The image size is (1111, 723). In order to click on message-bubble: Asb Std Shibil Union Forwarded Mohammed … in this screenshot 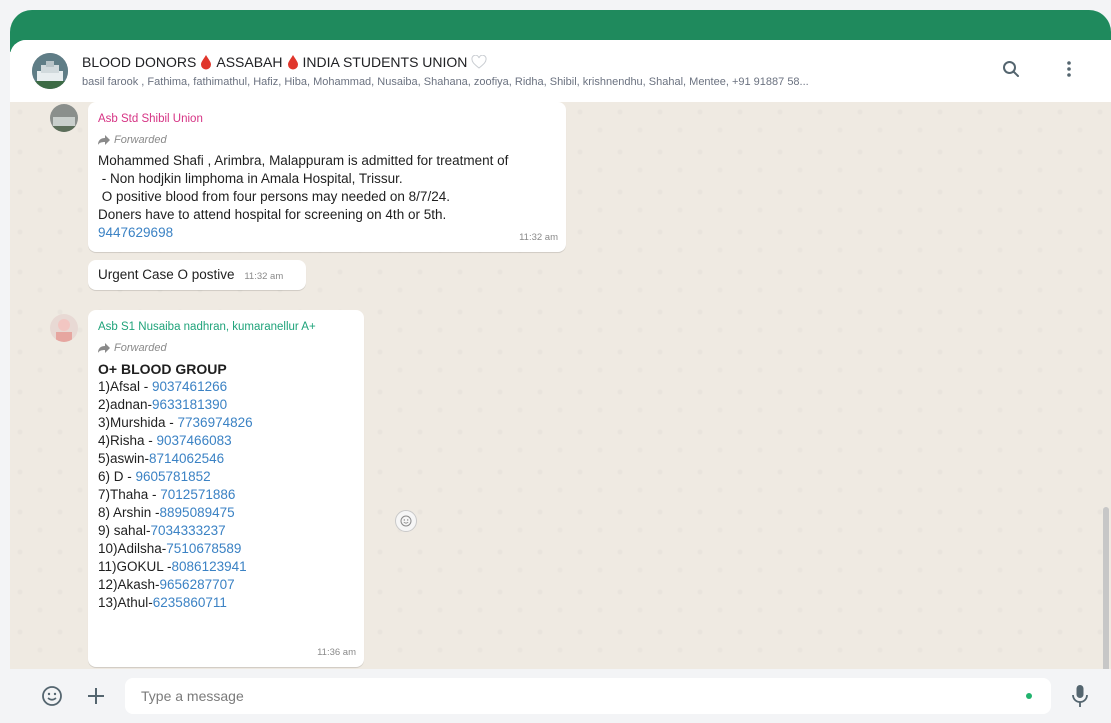, I will do `click(327, 177)`.